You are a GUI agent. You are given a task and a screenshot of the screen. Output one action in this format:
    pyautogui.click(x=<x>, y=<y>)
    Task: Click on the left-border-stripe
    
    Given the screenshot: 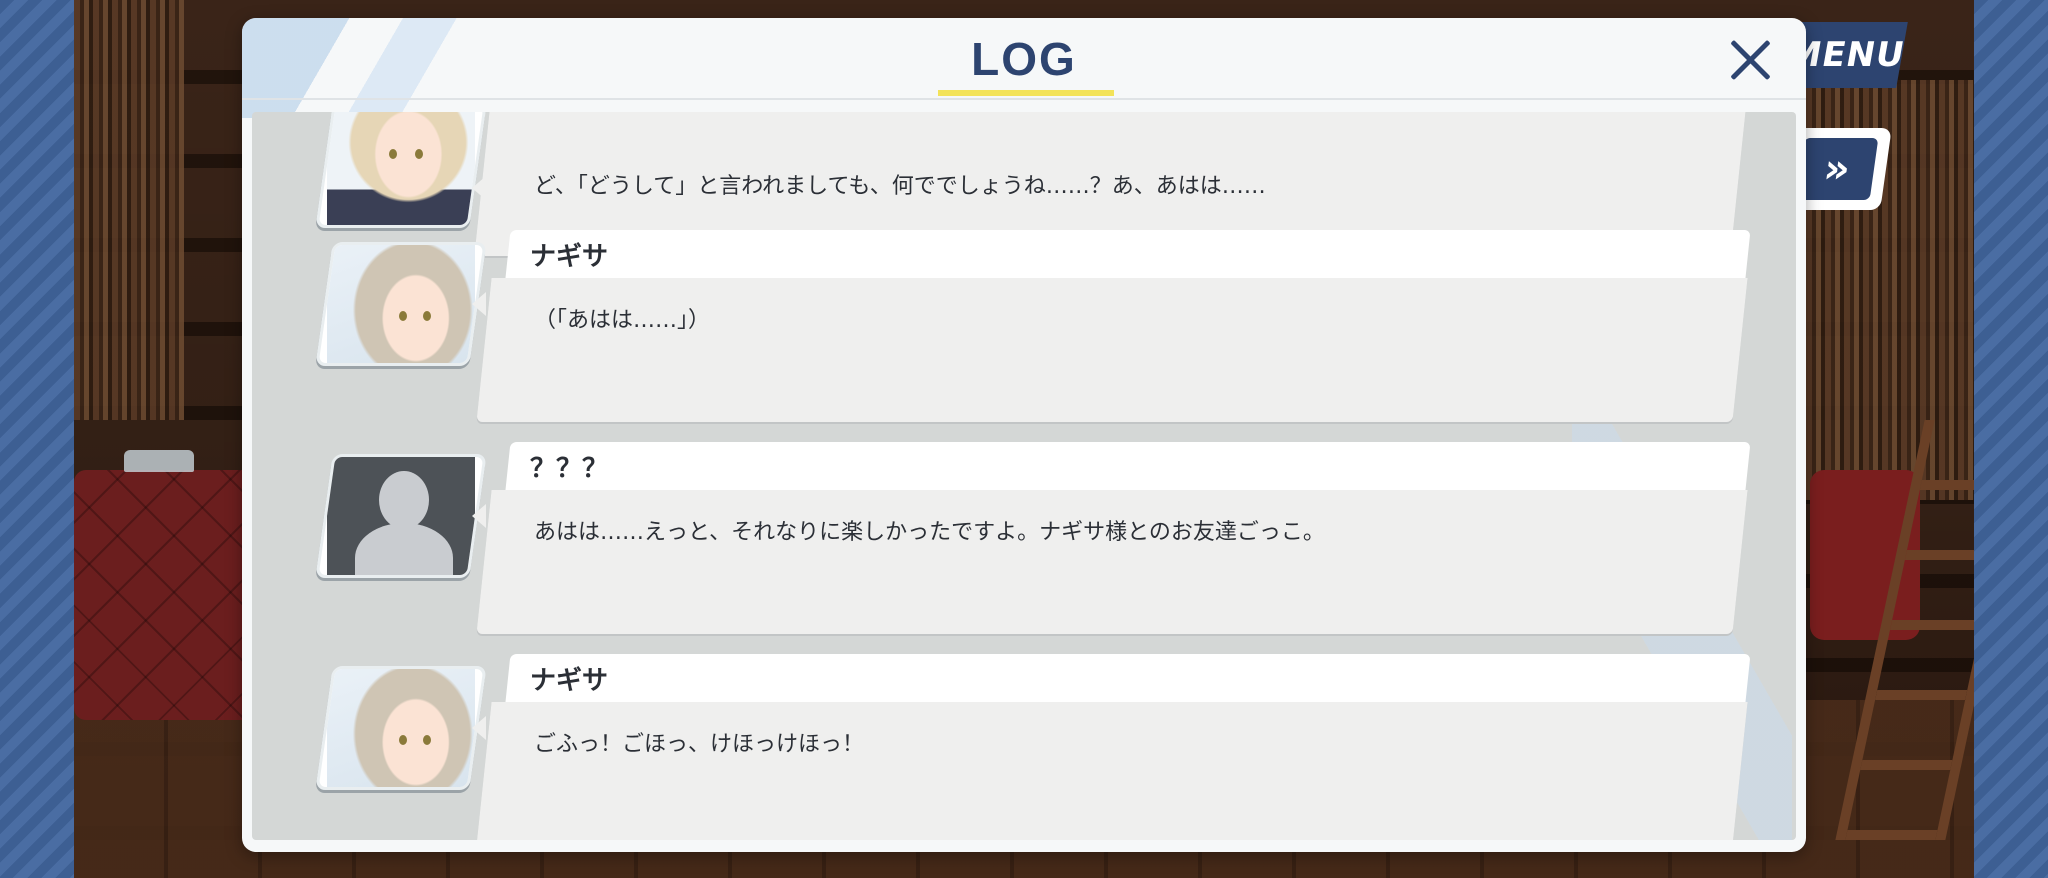 What is the action you would take?
    pyautogui.click(x=37, y=439)
    